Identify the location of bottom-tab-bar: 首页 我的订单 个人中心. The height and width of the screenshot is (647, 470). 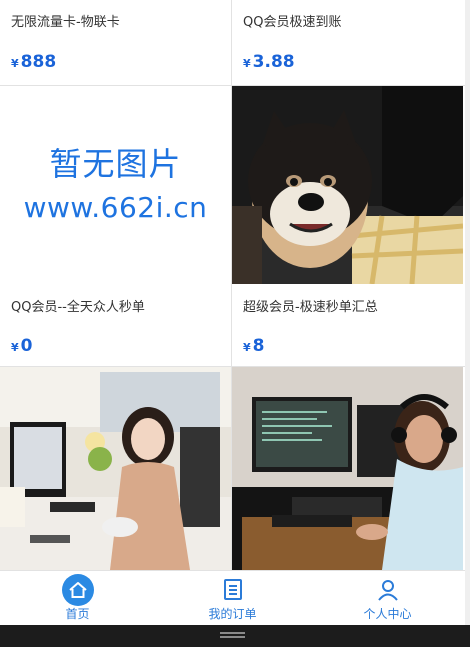
(232, 598).